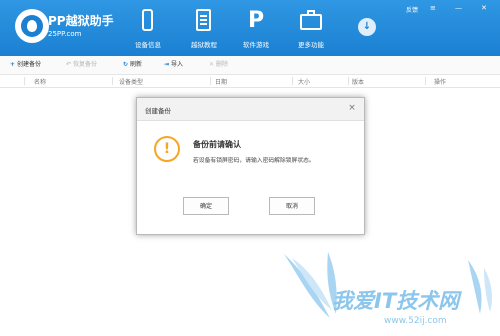 This screenshot has height=336, width=500. Describe the element at coordinates (167, 149) in the screenshot. I see `warning-icon: !` at that location.